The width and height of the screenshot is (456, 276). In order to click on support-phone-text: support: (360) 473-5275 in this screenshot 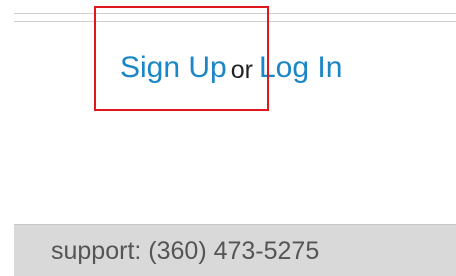, I will do `click(185, 251)`.